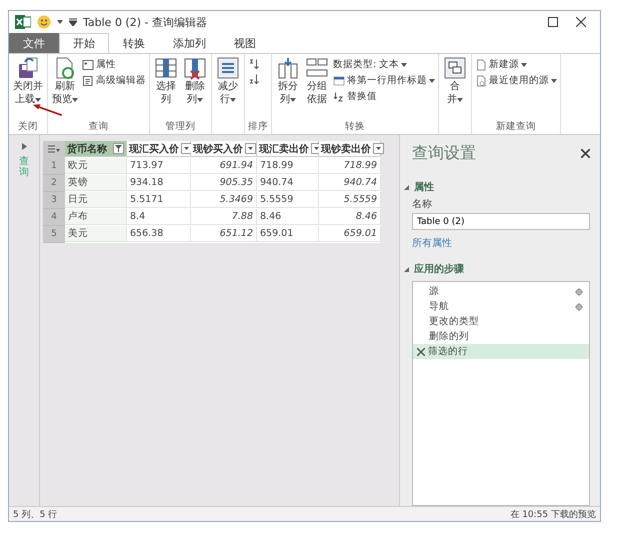 This screenshot has height=535, width=640. I want to click on editor-icon, so click(88, 80).